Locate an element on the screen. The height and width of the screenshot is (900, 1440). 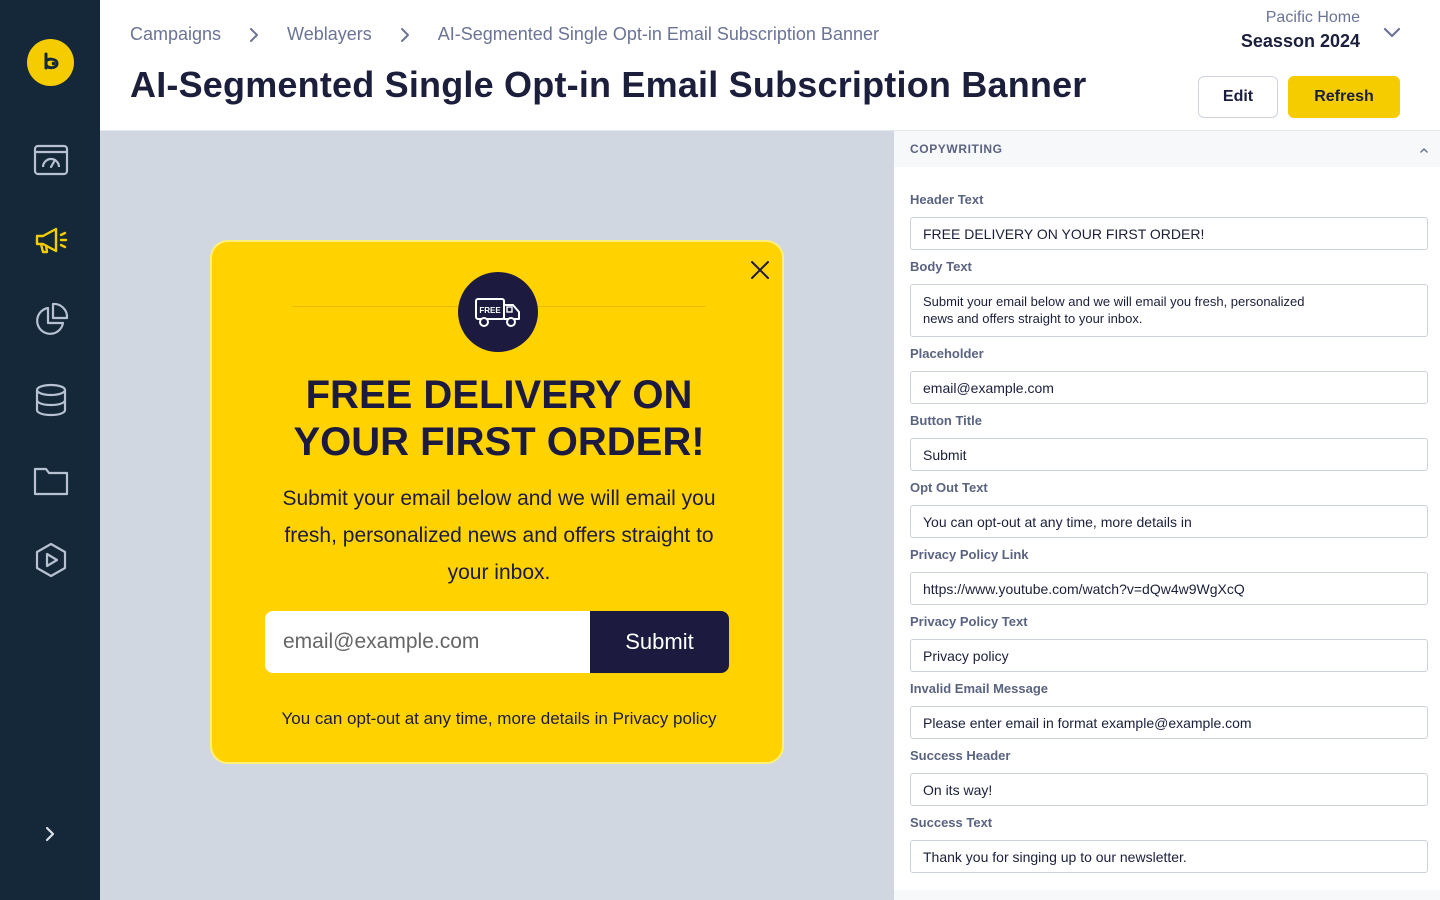
banner-header: FREE DELIVERY ON YOUR FIRST ORDER! is located at coordinates (499, 419).